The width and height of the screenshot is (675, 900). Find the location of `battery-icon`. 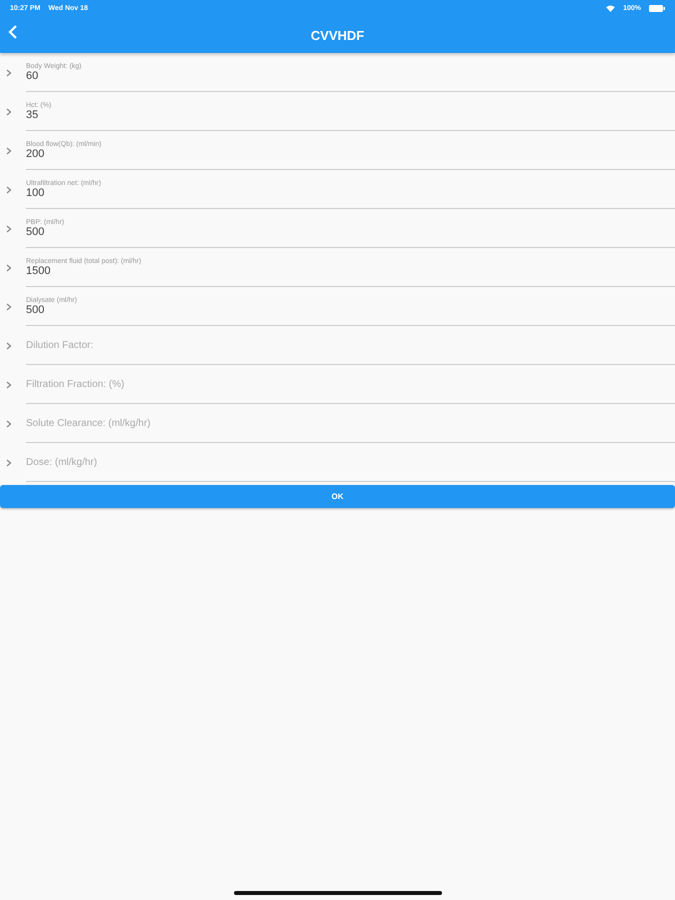

battery-icon is located at coordinates (657, 8).